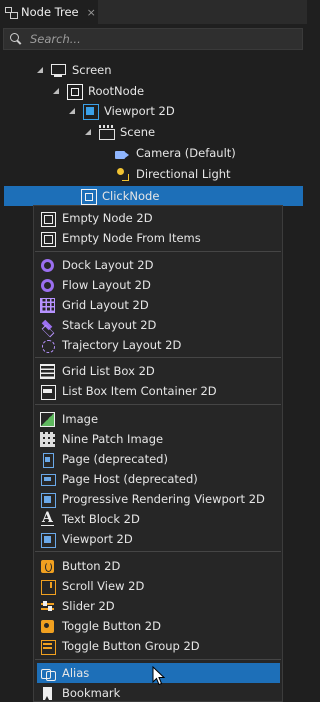 The image size is (320, 702). What do you see at coordinates (47, 265) in the screenshot?
I see `dock-layout-icon` at bounding box center [47, 265].